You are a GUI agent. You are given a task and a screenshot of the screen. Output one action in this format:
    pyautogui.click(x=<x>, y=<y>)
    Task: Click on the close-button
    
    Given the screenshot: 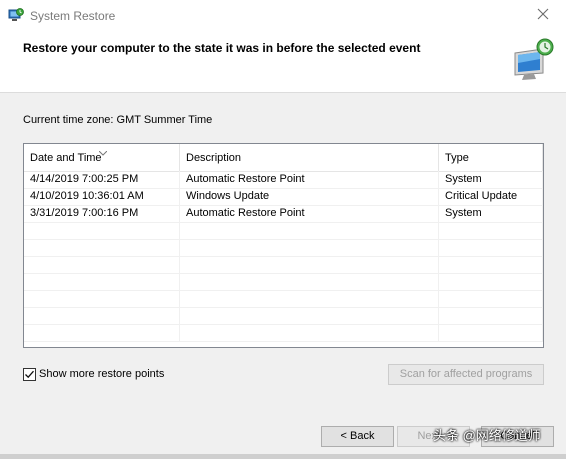 What is the action you would take?
    pyautogui.click(x=543, y=15)
    